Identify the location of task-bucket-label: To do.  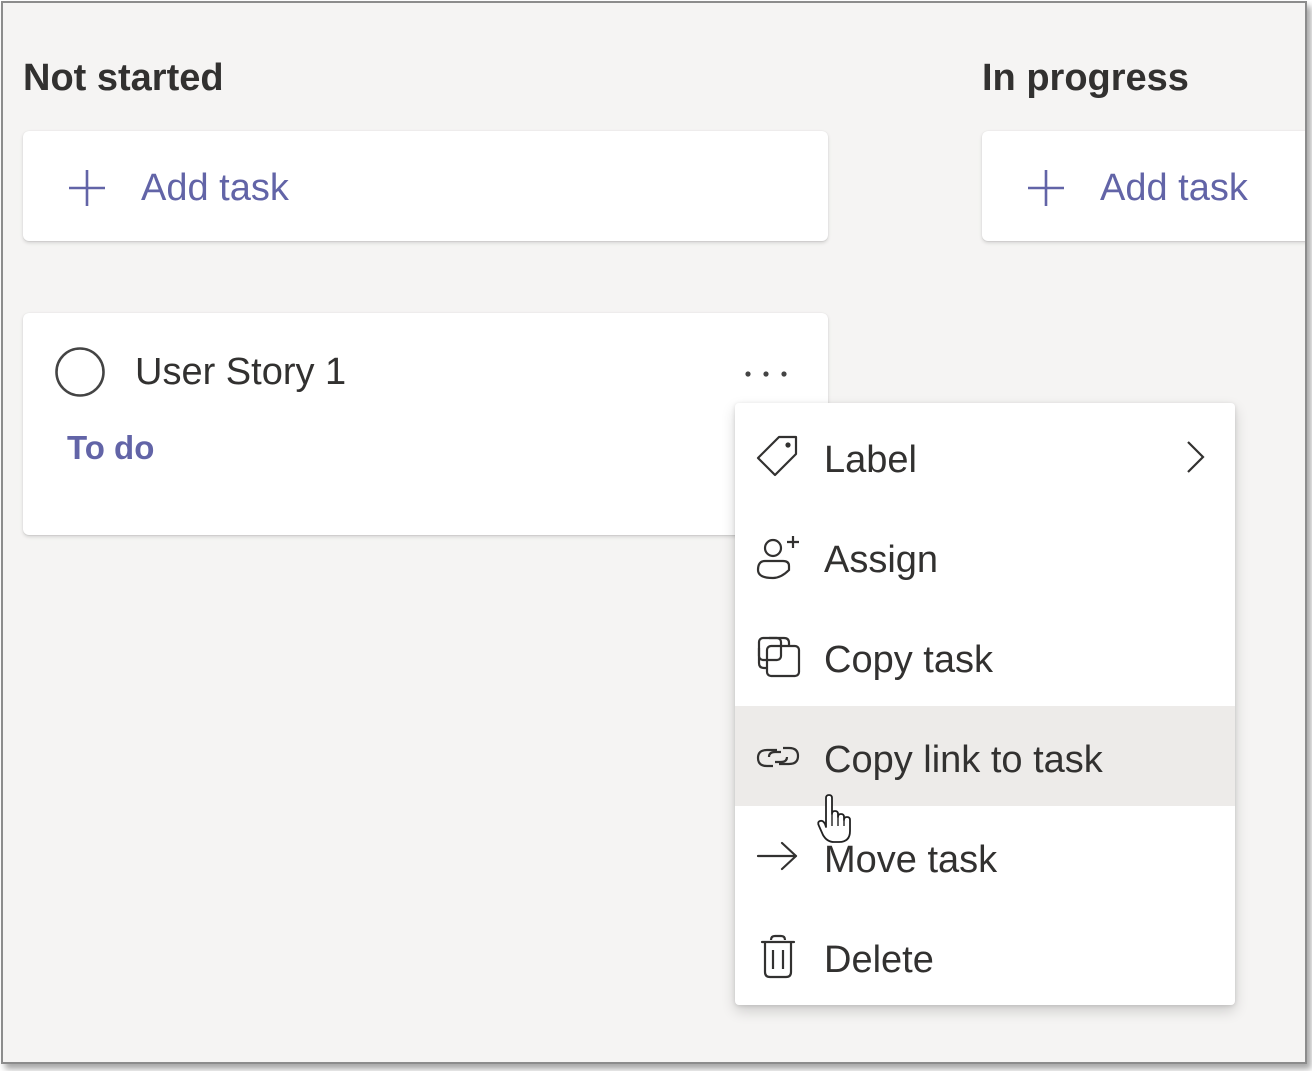
(111, 447).